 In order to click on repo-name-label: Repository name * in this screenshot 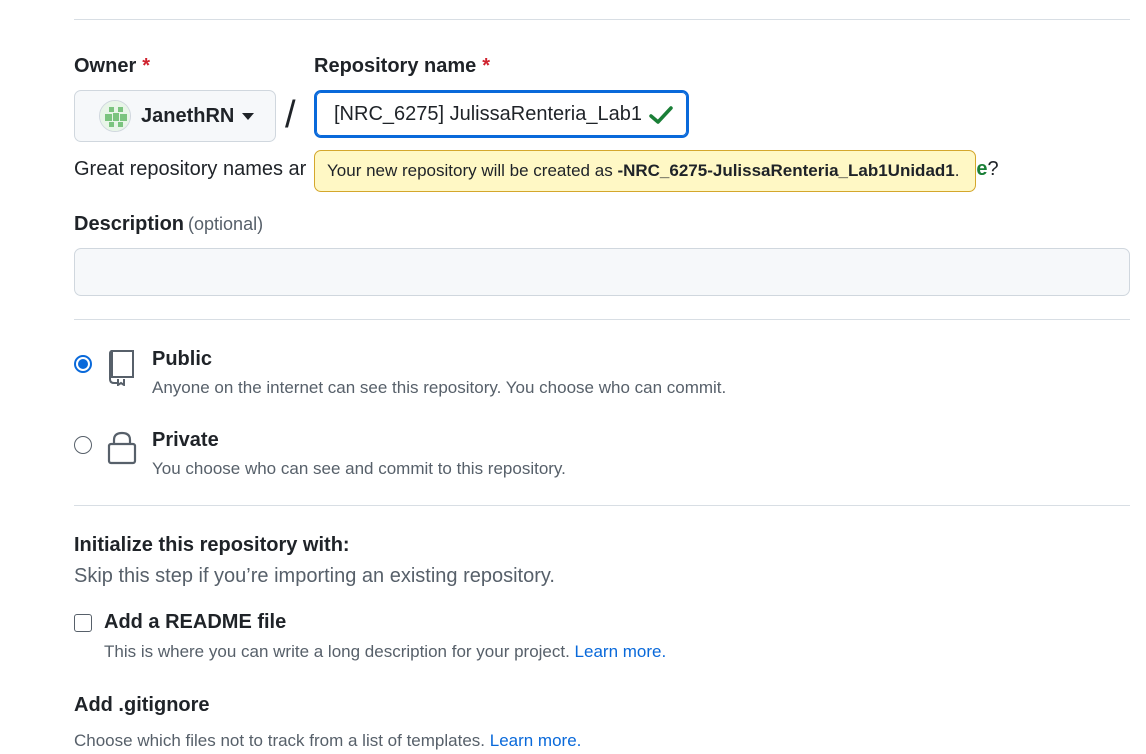, I will do `click(402, 66)`.